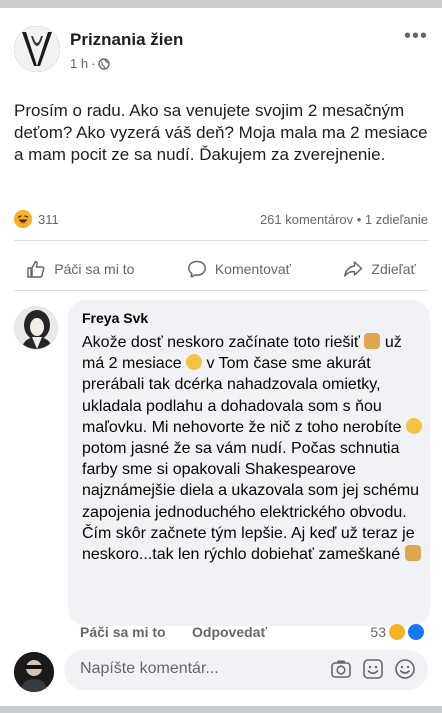  What do you see at coordinates (341, 669) in the screenshot?
I see `camera-icon` at bounding box center [341, 669].